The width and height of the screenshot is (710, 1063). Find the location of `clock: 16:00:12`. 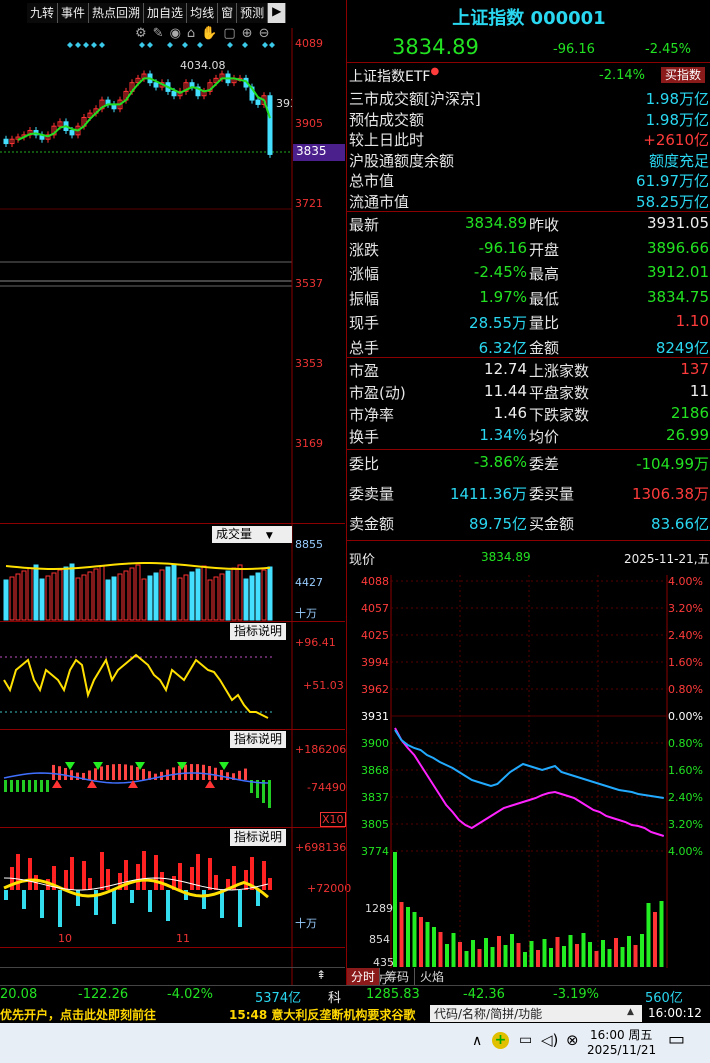

clock: 16:00:12 is located at coordinates (675, 1013).